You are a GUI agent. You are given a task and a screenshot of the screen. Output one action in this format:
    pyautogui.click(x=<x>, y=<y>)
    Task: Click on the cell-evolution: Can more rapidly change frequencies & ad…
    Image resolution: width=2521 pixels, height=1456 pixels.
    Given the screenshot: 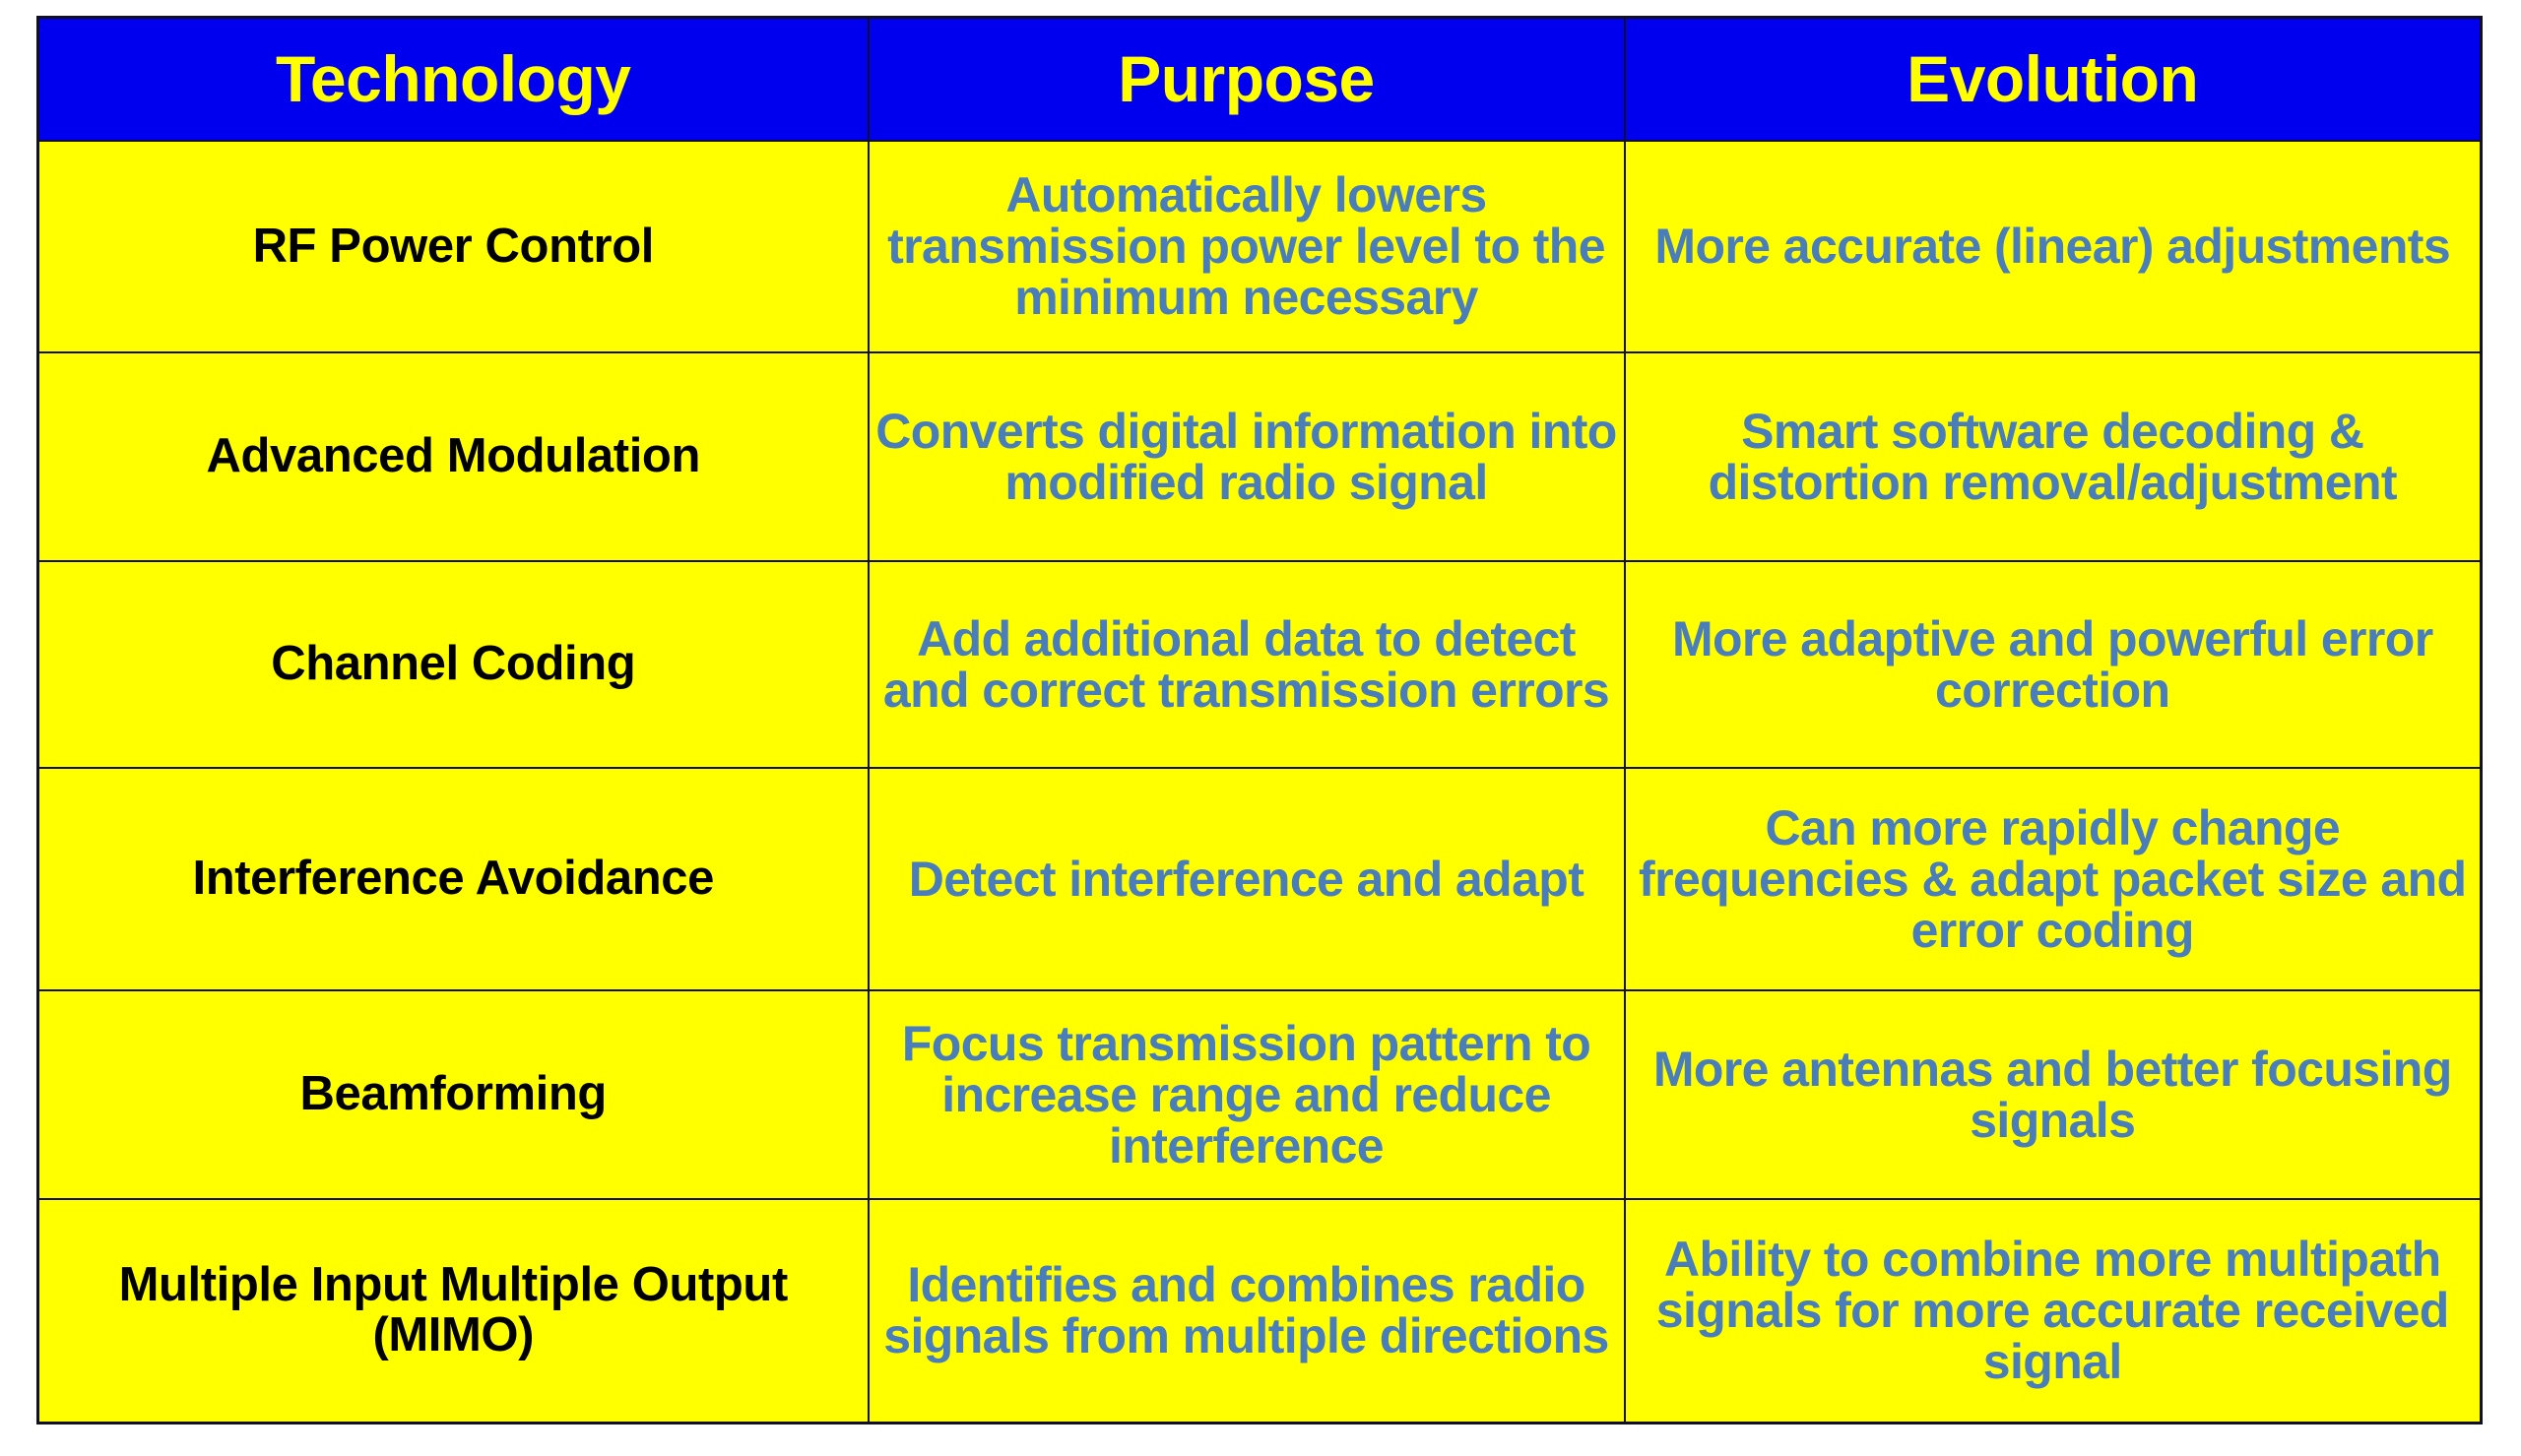 What is the action you would take?
    pyautogui.click(x=2053, y=878)
    